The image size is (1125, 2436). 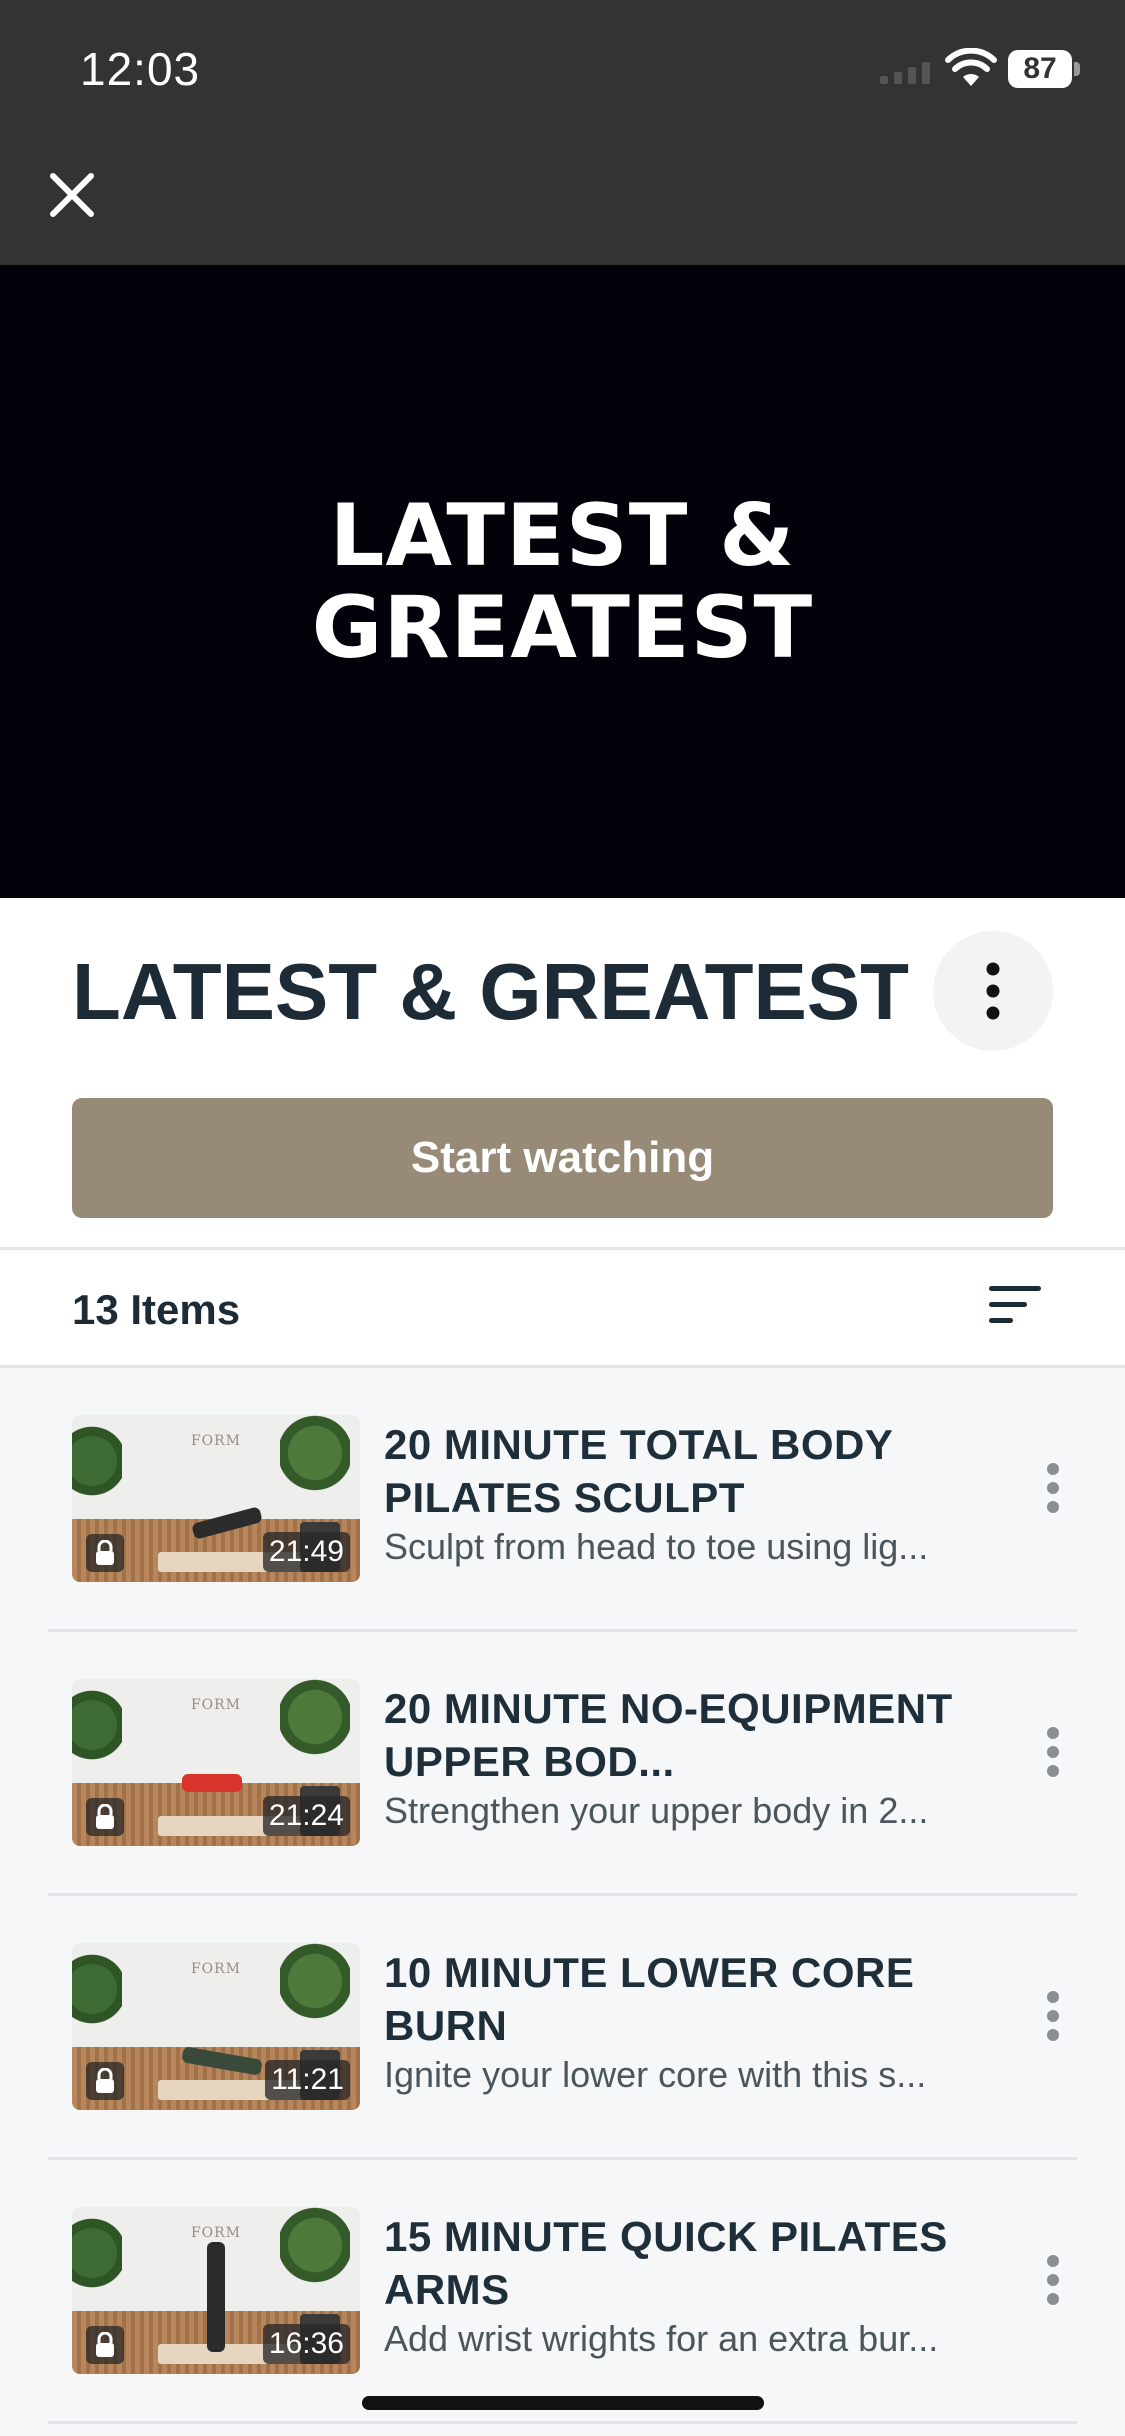 I want to click on sort-button, so click(x=1015, y=1306).